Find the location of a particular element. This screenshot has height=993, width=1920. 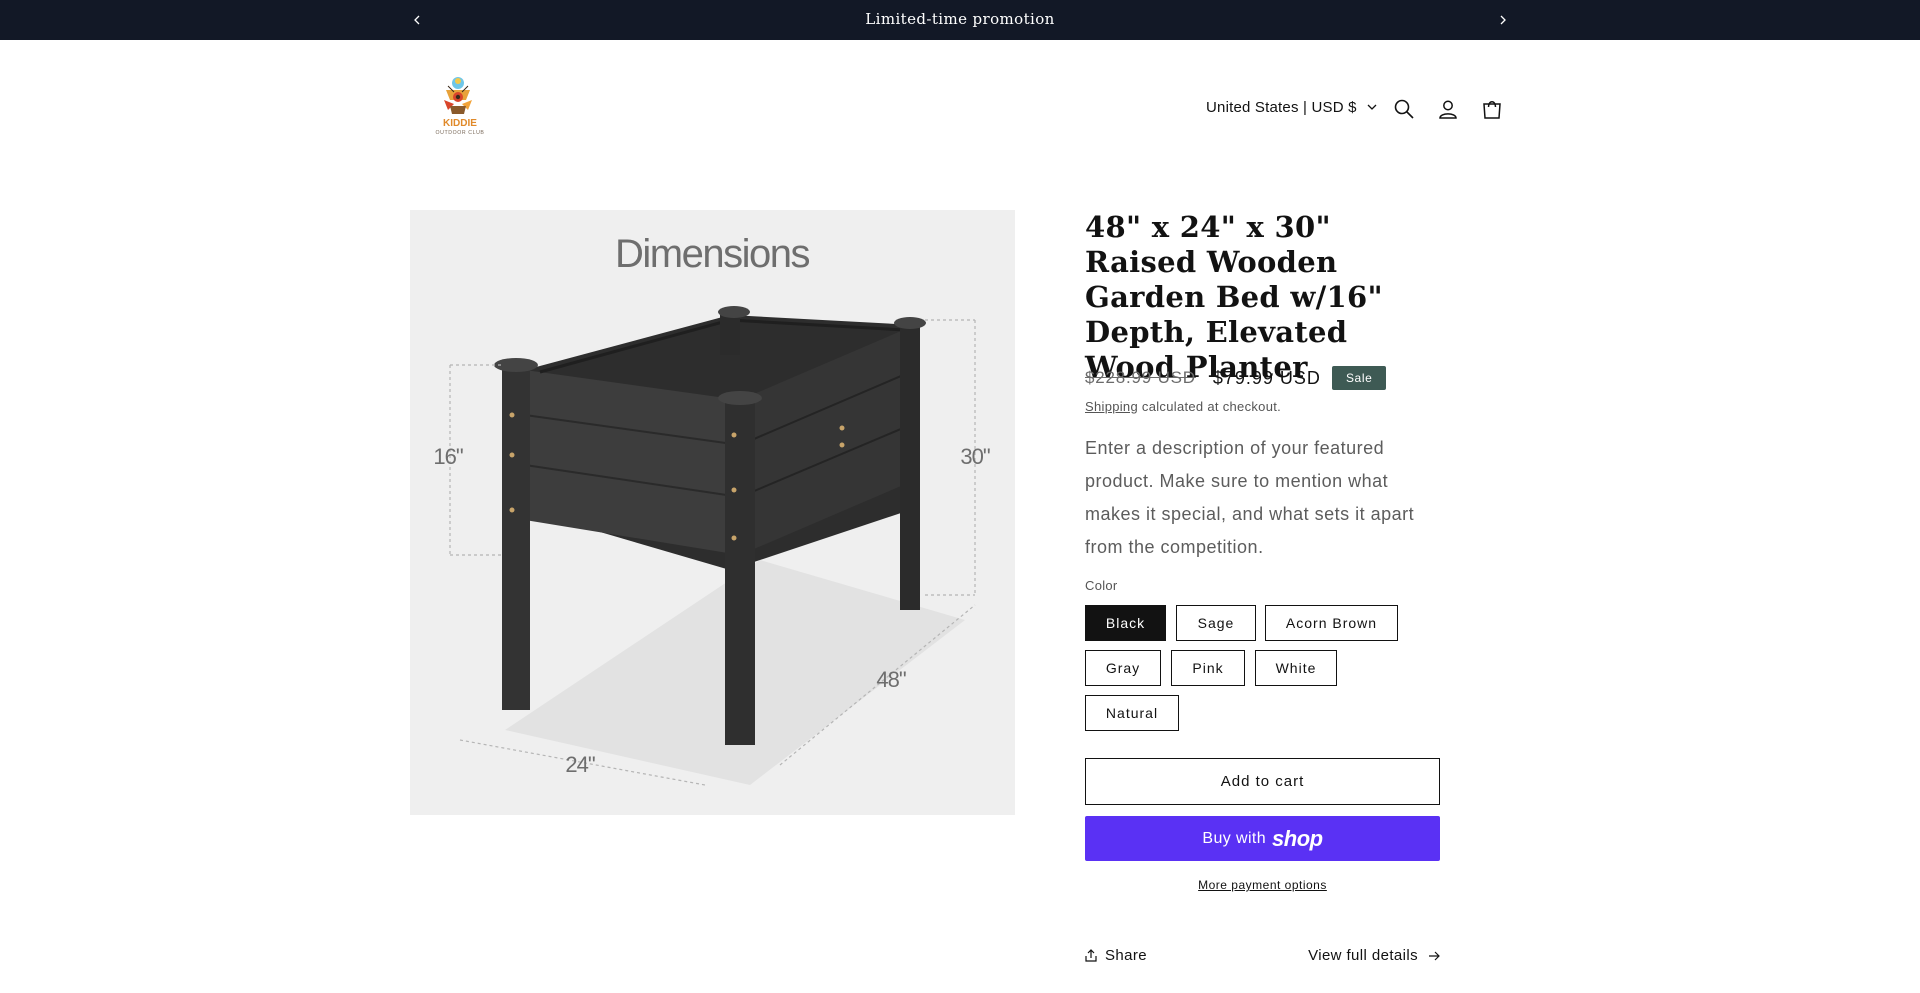

view-full-details-link: View full details is located at coordinates (1374, 955).